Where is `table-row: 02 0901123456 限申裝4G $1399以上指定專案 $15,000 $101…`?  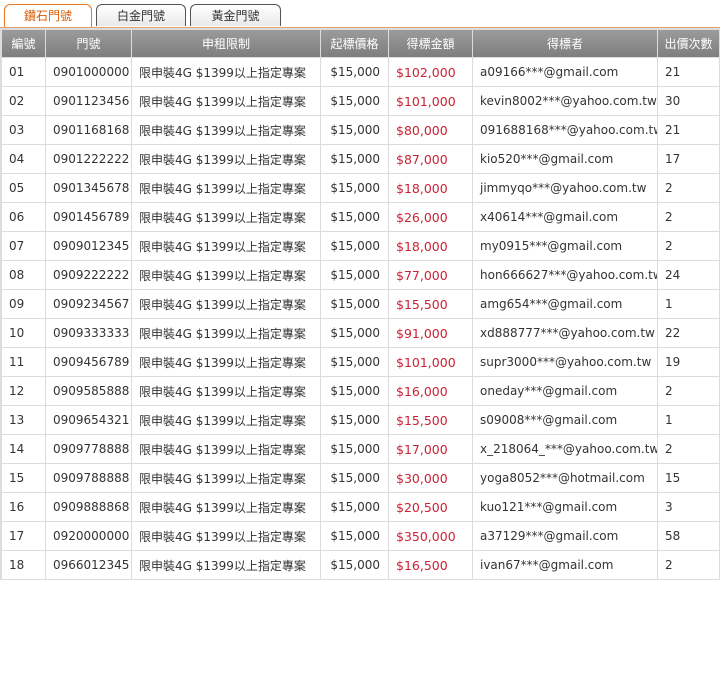 table-row: 02 0901123456 限申裝4G $1399以上指定專案 $15,000 $101… is located at coordinates (360, 101).